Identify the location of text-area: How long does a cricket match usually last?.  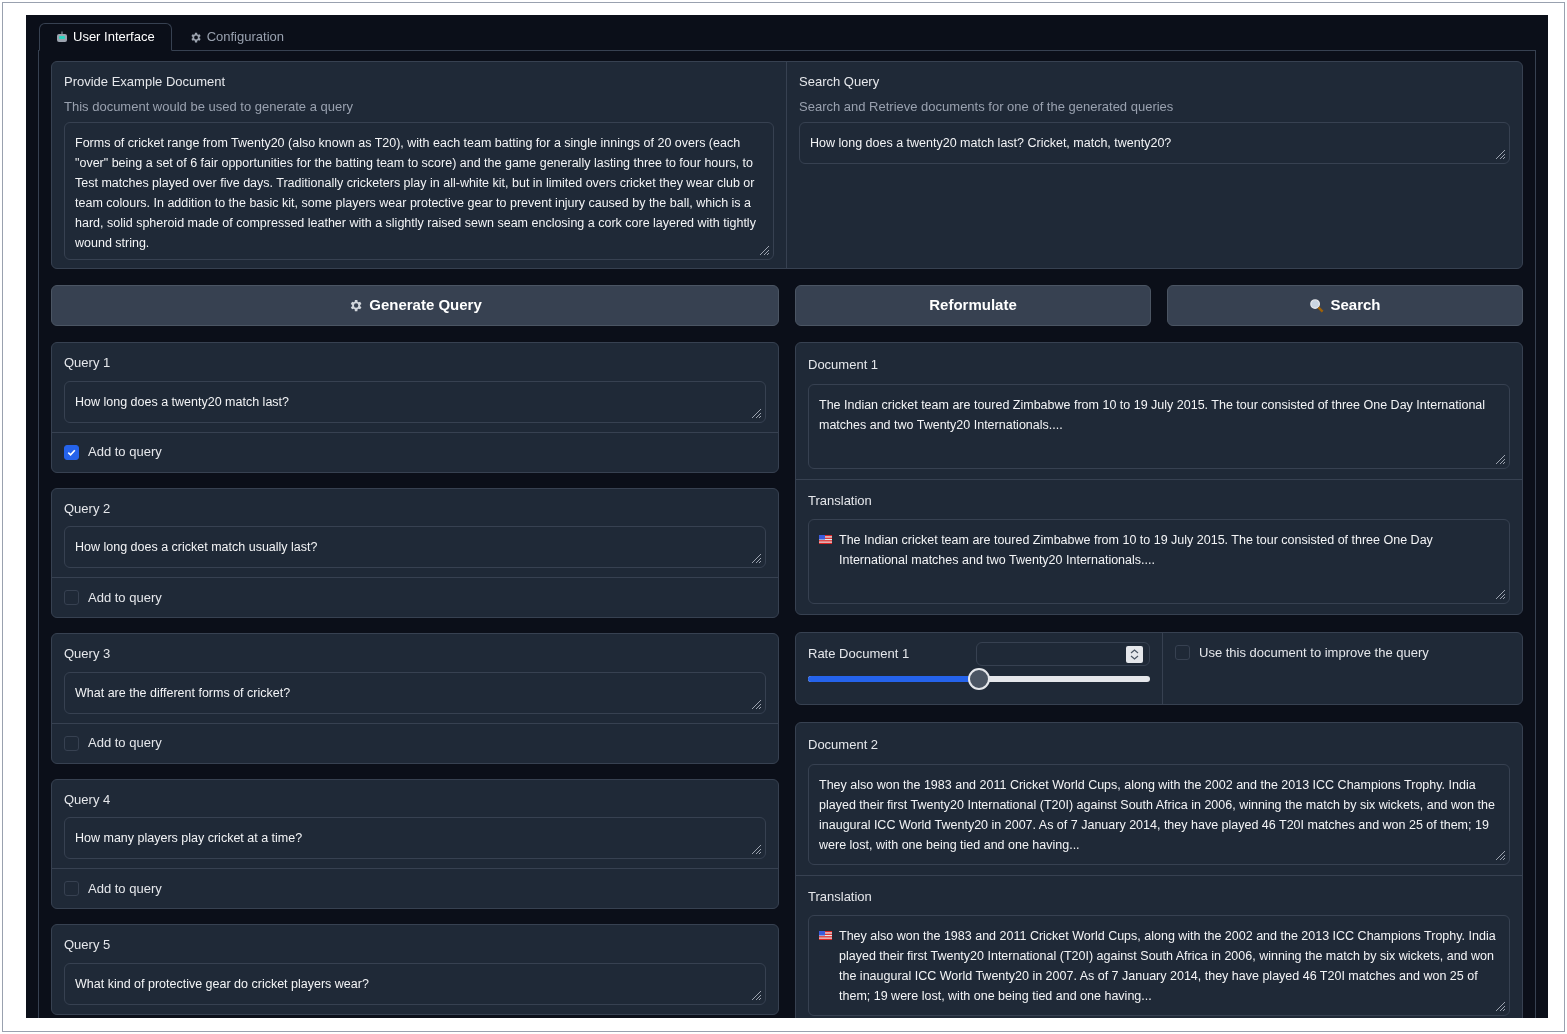
(415, 547).